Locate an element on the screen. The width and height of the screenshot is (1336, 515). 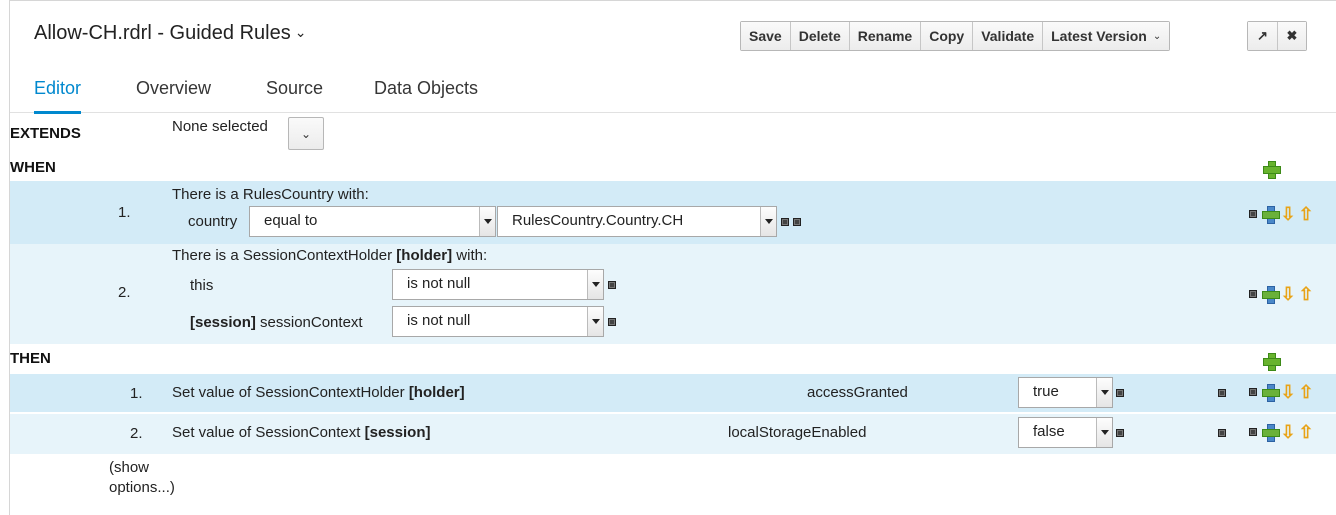
show-options-line2: options...) is located at coordinates (142, 487).